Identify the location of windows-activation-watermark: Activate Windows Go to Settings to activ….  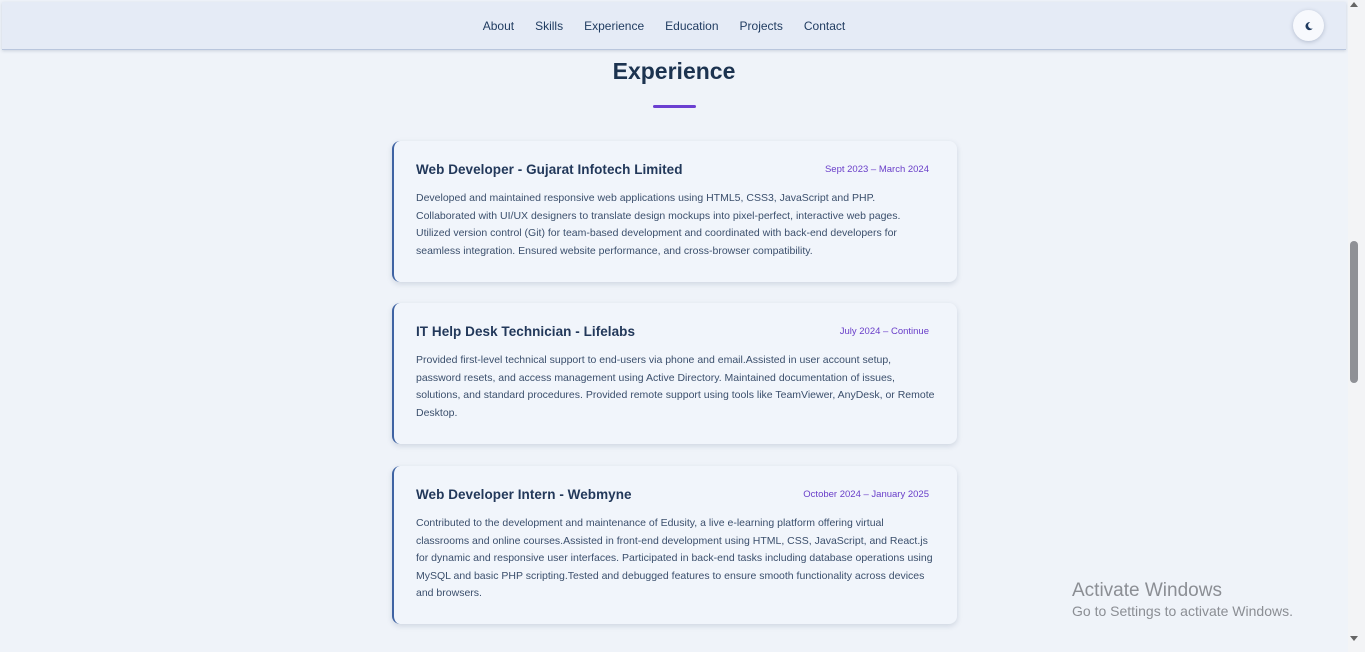
(1182, 599).